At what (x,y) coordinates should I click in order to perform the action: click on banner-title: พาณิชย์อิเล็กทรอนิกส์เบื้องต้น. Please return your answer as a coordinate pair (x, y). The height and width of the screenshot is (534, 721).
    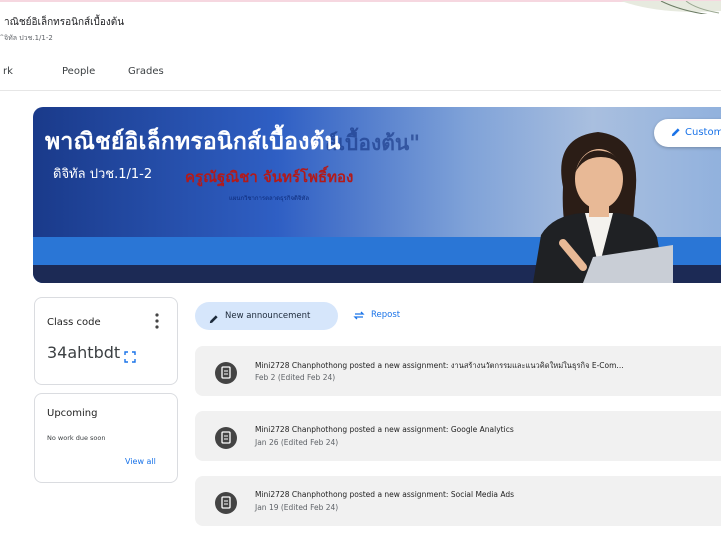
    Looking at the image, I should click on (193, 142).